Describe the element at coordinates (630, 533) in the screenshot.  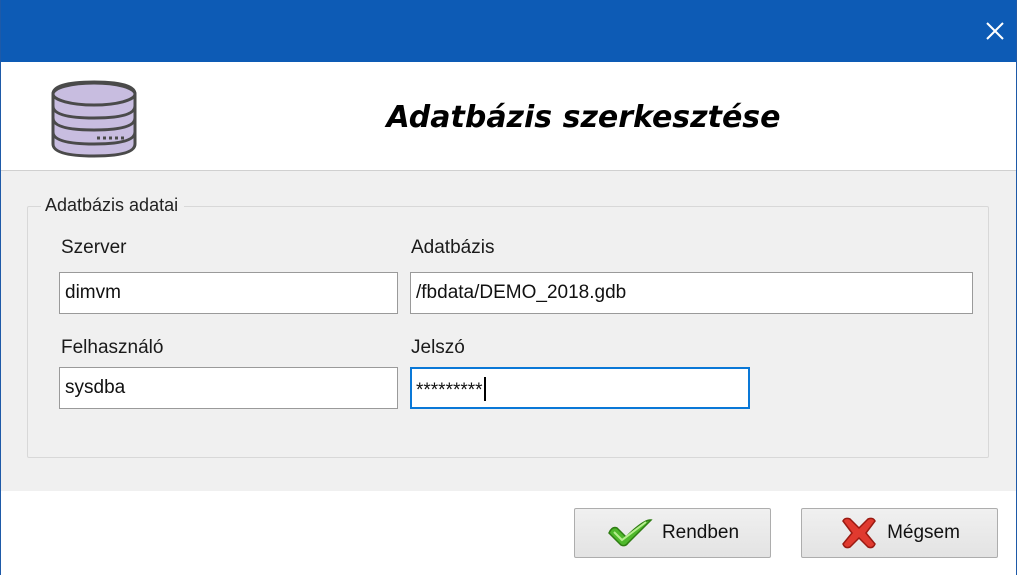
I see `checkmark-icon` at that location.